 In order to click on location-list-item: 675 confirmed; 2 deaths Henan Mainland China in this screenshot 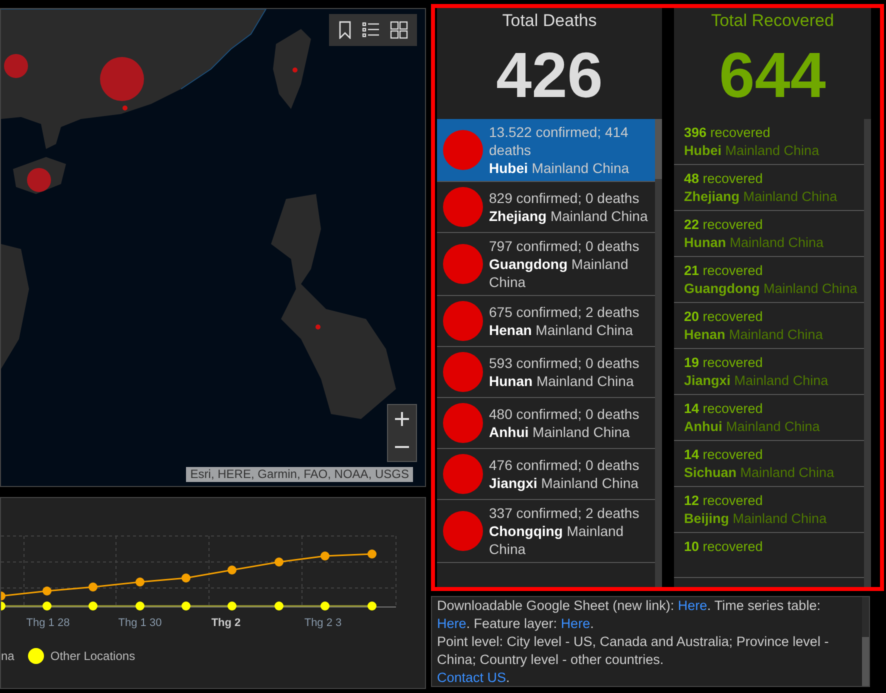, I will do `click(546, 321)`.